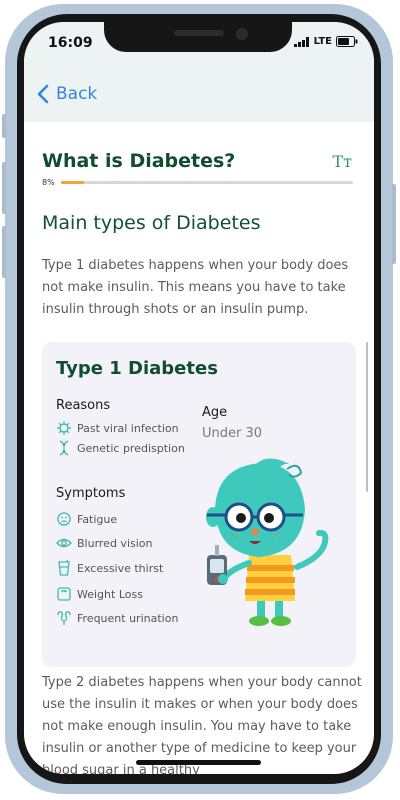  I want to click on volume-up-button, so click(4, 188).